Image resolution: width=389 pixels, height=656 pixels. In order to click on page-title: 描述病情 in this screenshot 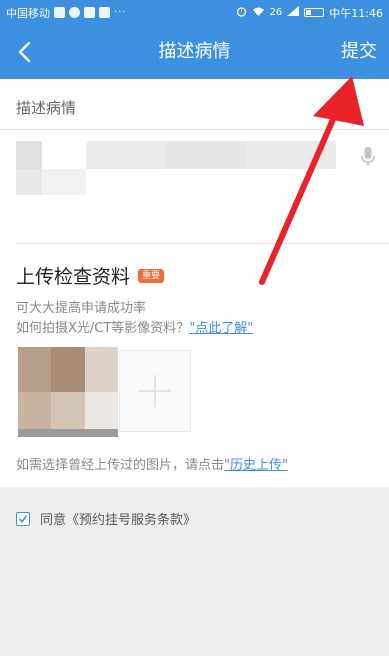, I will do `click(194, 51)`.